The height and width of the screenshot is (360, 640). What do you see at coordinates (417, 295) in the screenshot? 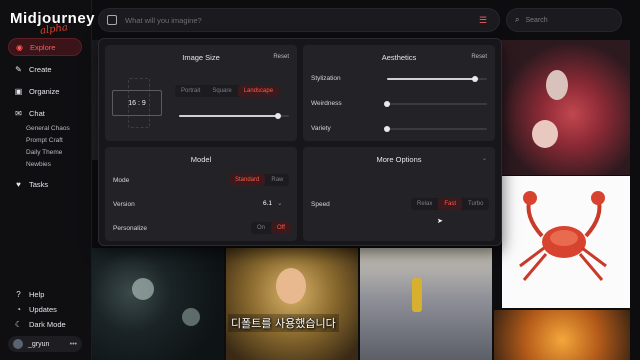
I see `street-figure` at bounding box center [417, 295].